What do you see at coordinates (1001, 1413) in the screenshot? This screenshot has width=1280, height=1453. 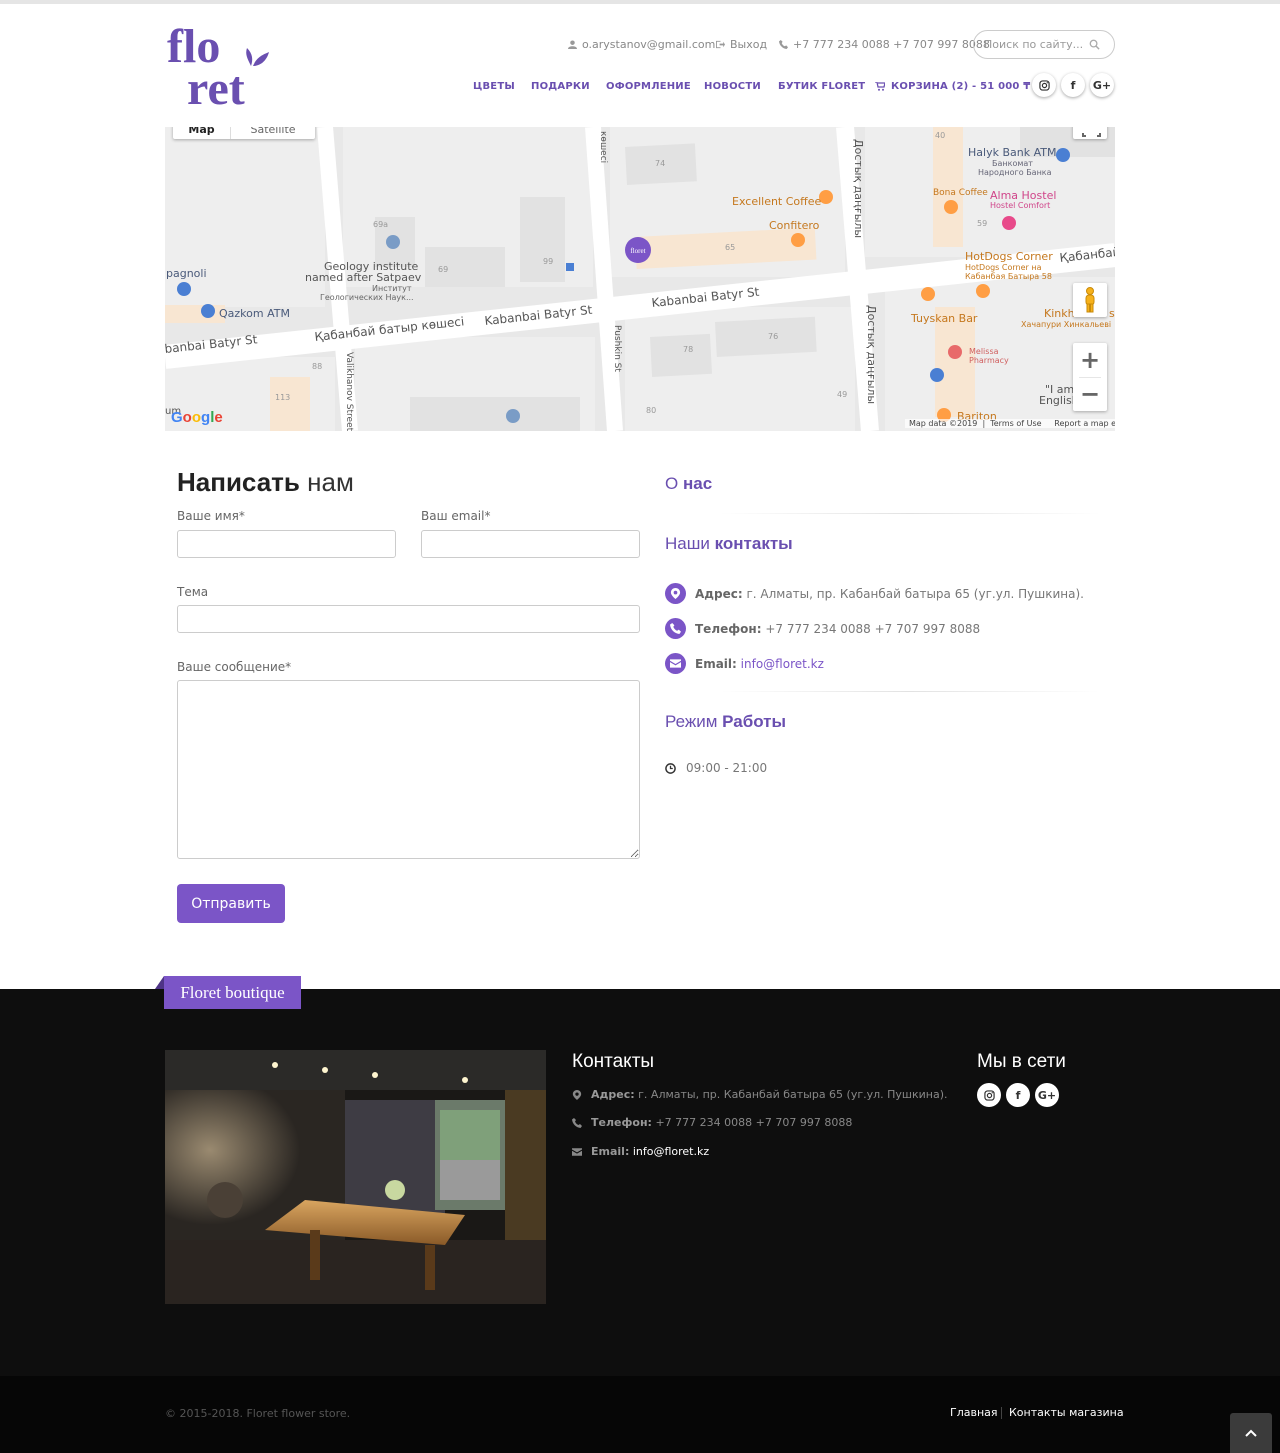 I see `link-separator` at bounding box center [1001, 1413].